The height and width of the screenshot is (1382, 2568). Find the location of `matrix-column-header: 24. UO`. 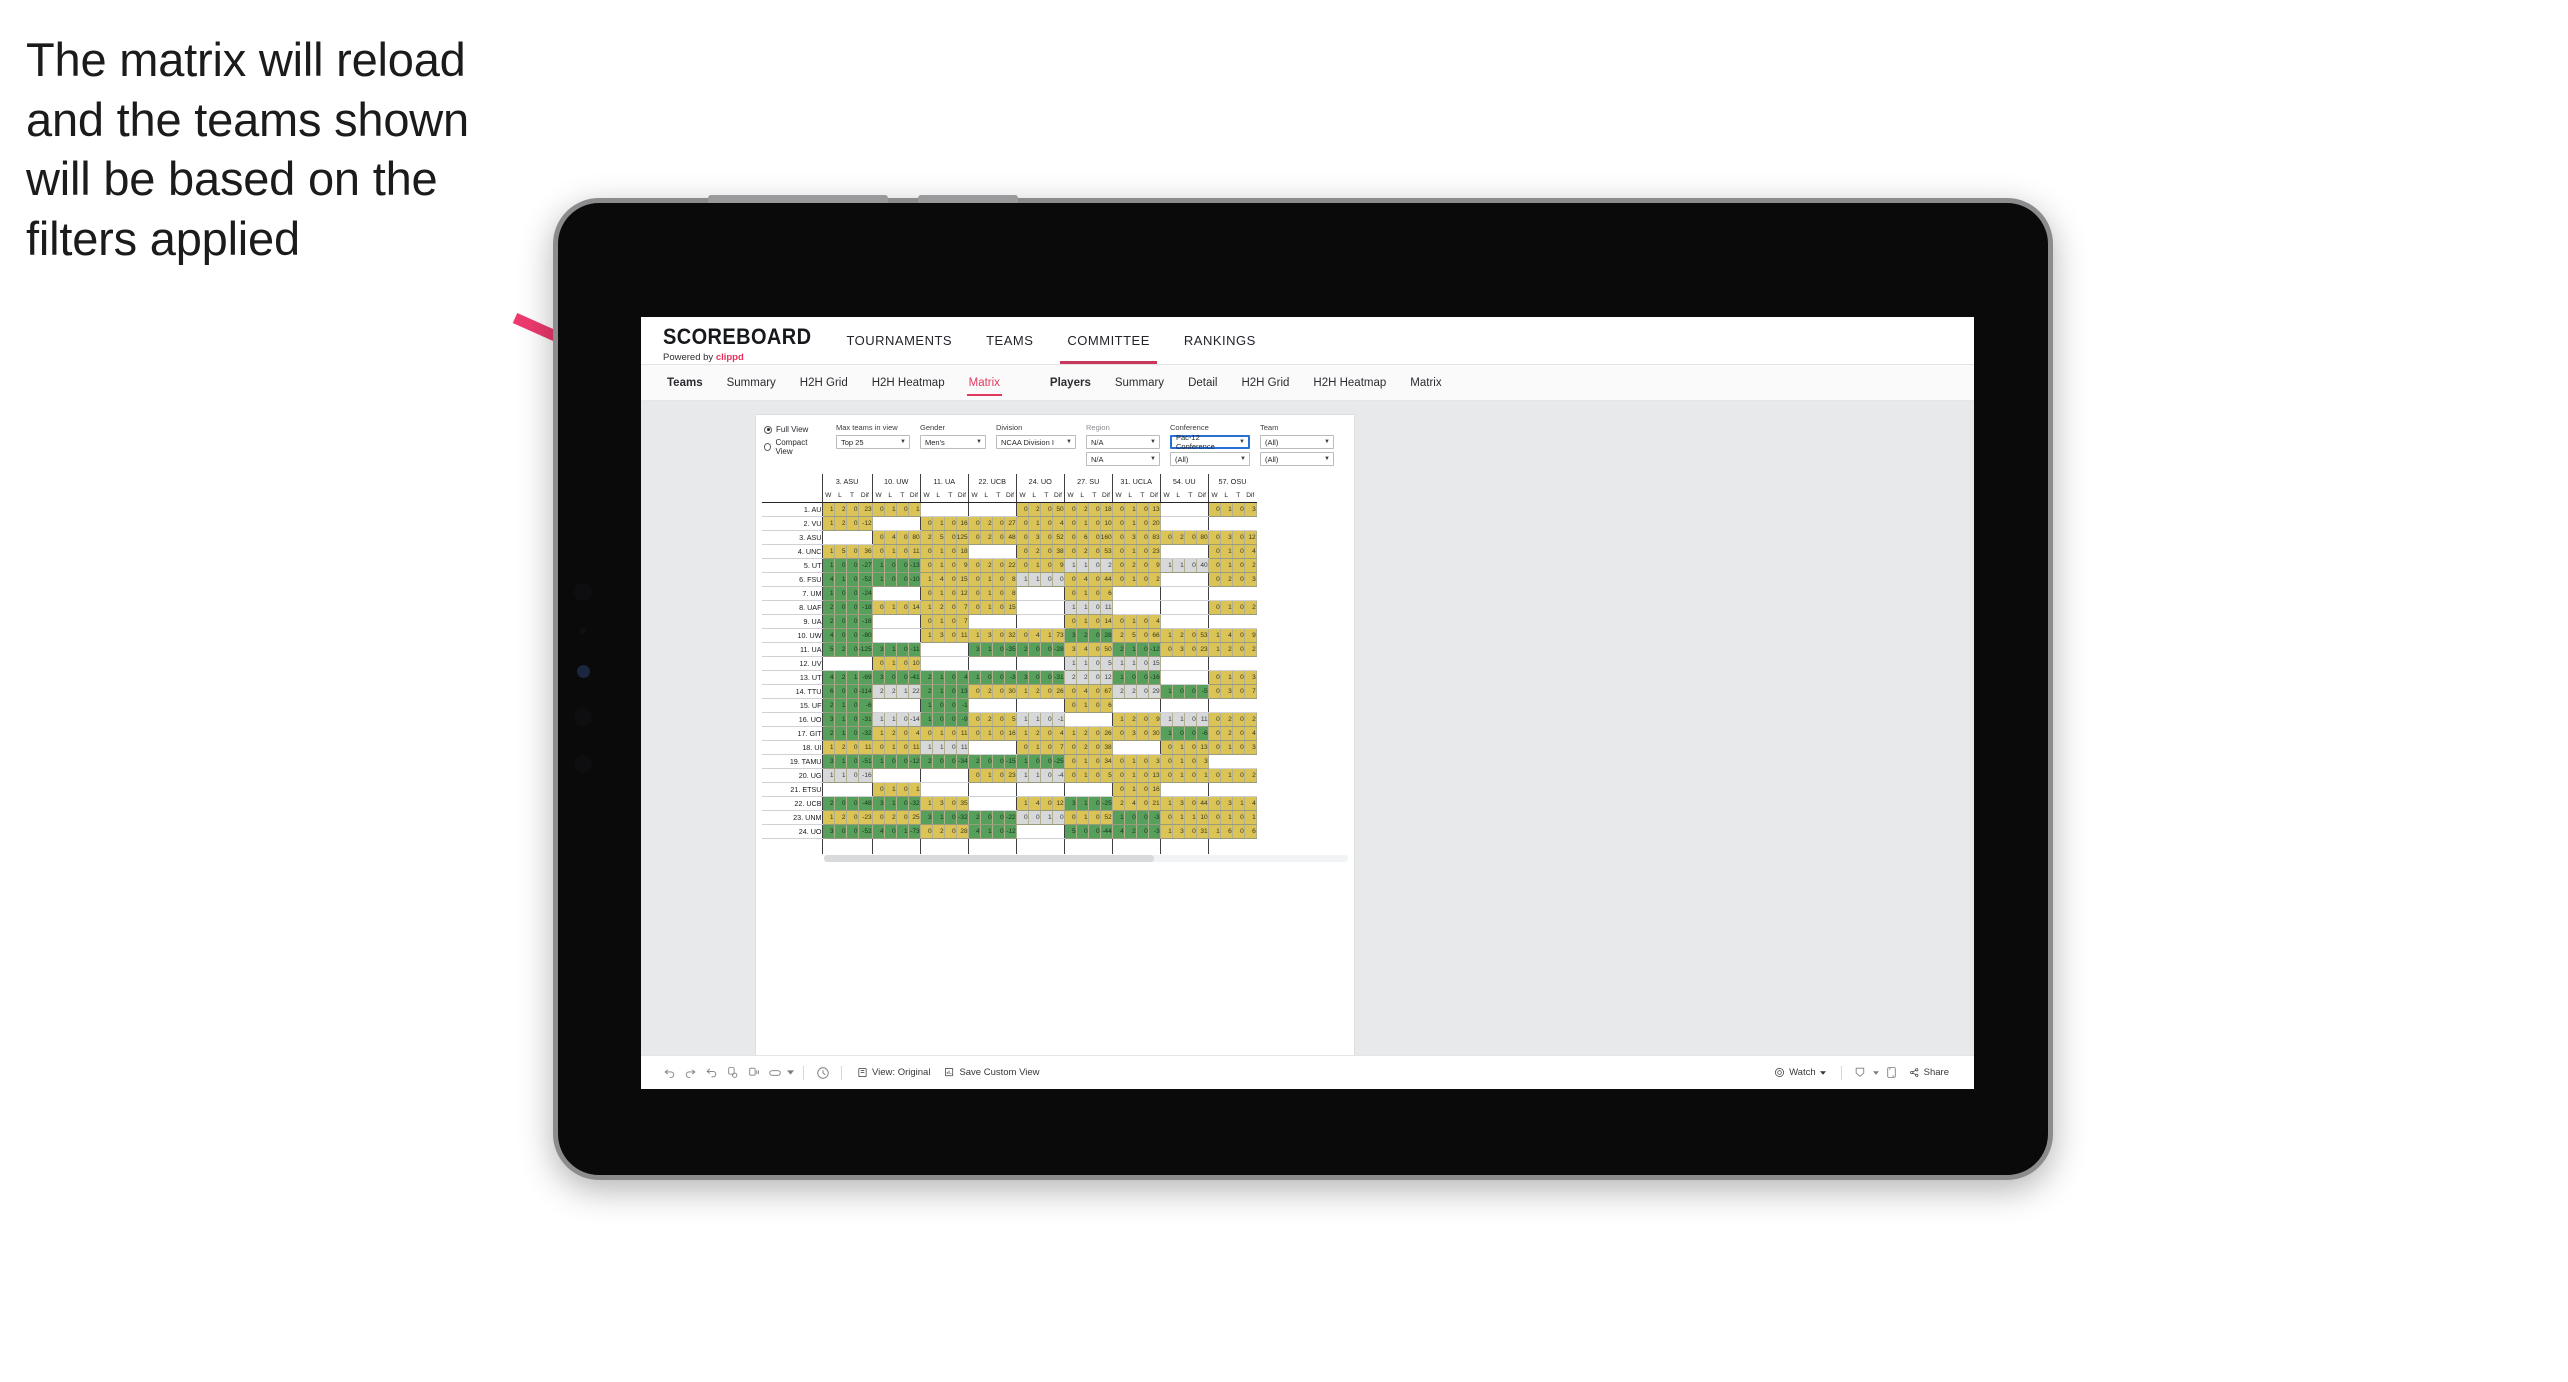

matrix-column-header: 24. UO is located at coordinates (1040, 481).